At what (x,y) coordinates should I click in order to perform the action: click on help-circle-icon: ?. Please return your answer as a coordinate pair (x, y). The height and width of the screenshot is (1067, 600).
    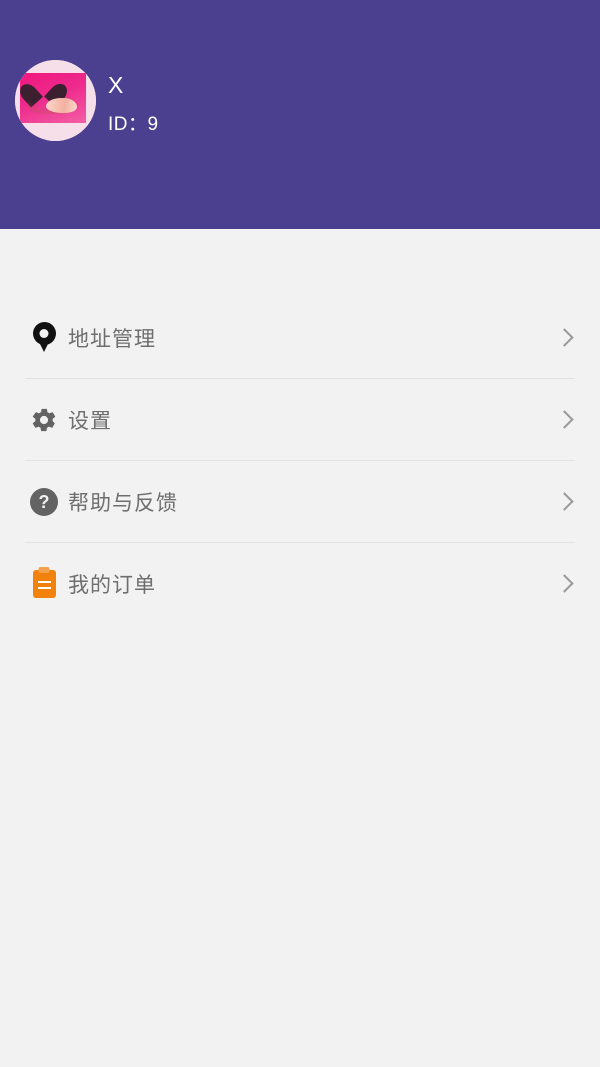
    Looking at the image, I should click on (44, 501).